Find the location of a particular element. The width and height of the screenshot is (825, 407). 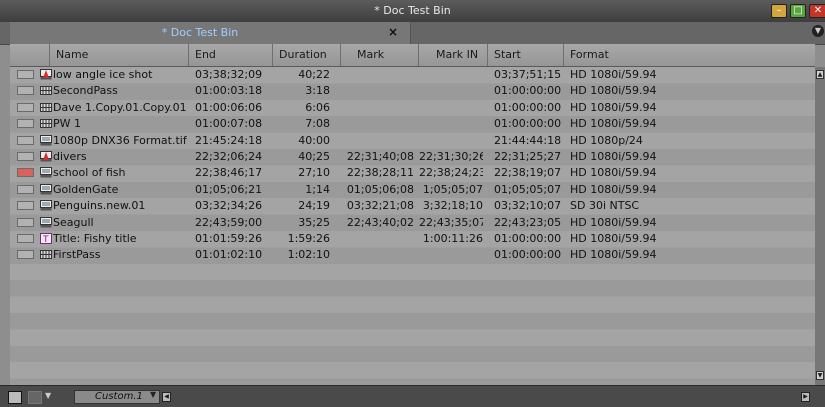

scroll-left-icon: ◀ is located at coordinates (166, 397).